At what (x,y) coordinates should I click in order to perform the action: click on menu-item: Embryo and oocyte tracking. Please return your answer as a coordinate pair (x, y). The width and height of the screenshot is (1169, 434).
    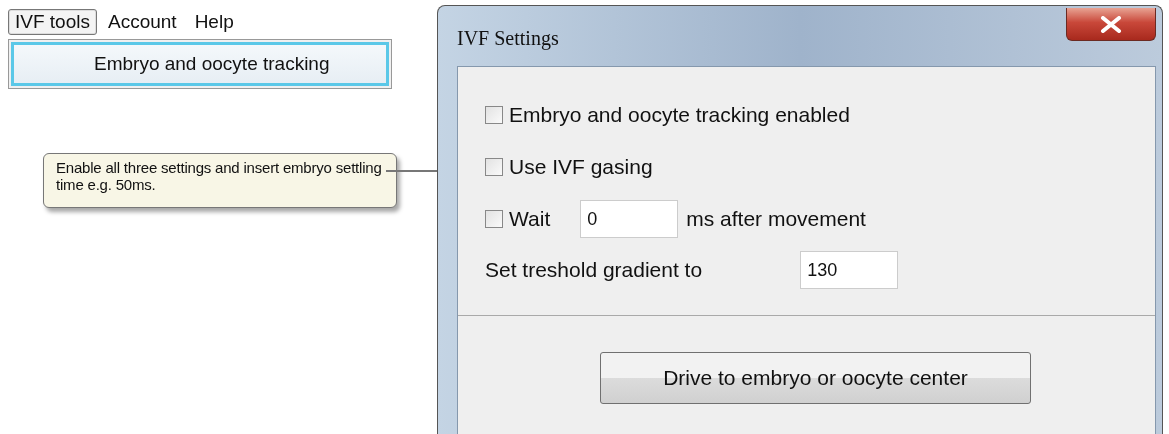
    Looking at the image, I should click on (200, 64).